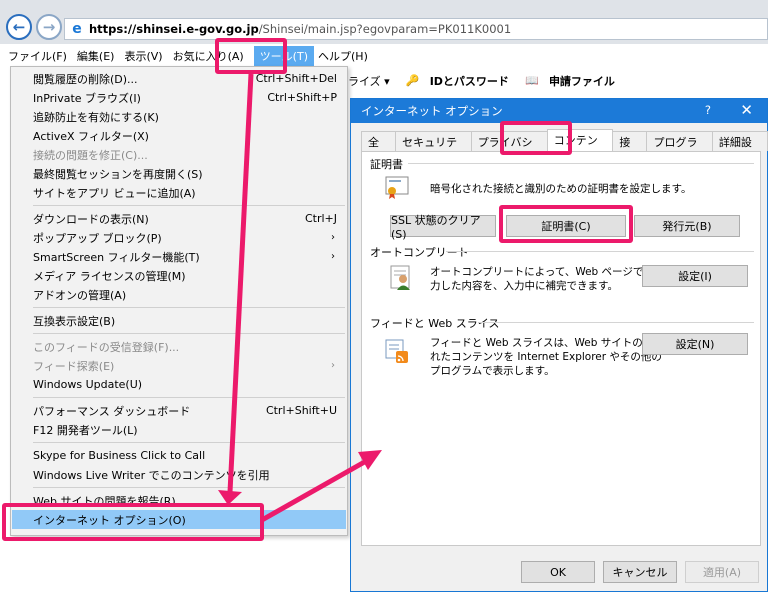 This screenshot has height=595, width=768. What do you see at coordinates (370, 460) in the screenshot?
I see `arrow-to-dialog-head` at bounding box center [370, 460].